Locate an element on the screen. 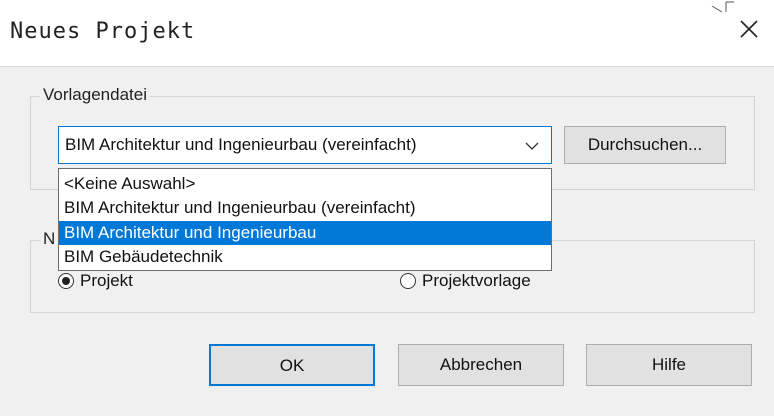 The width and height of the screenshot is (774, 416). dropdown-option-label: BIM Gebäudetechnik is located at coordinates (143, 256).